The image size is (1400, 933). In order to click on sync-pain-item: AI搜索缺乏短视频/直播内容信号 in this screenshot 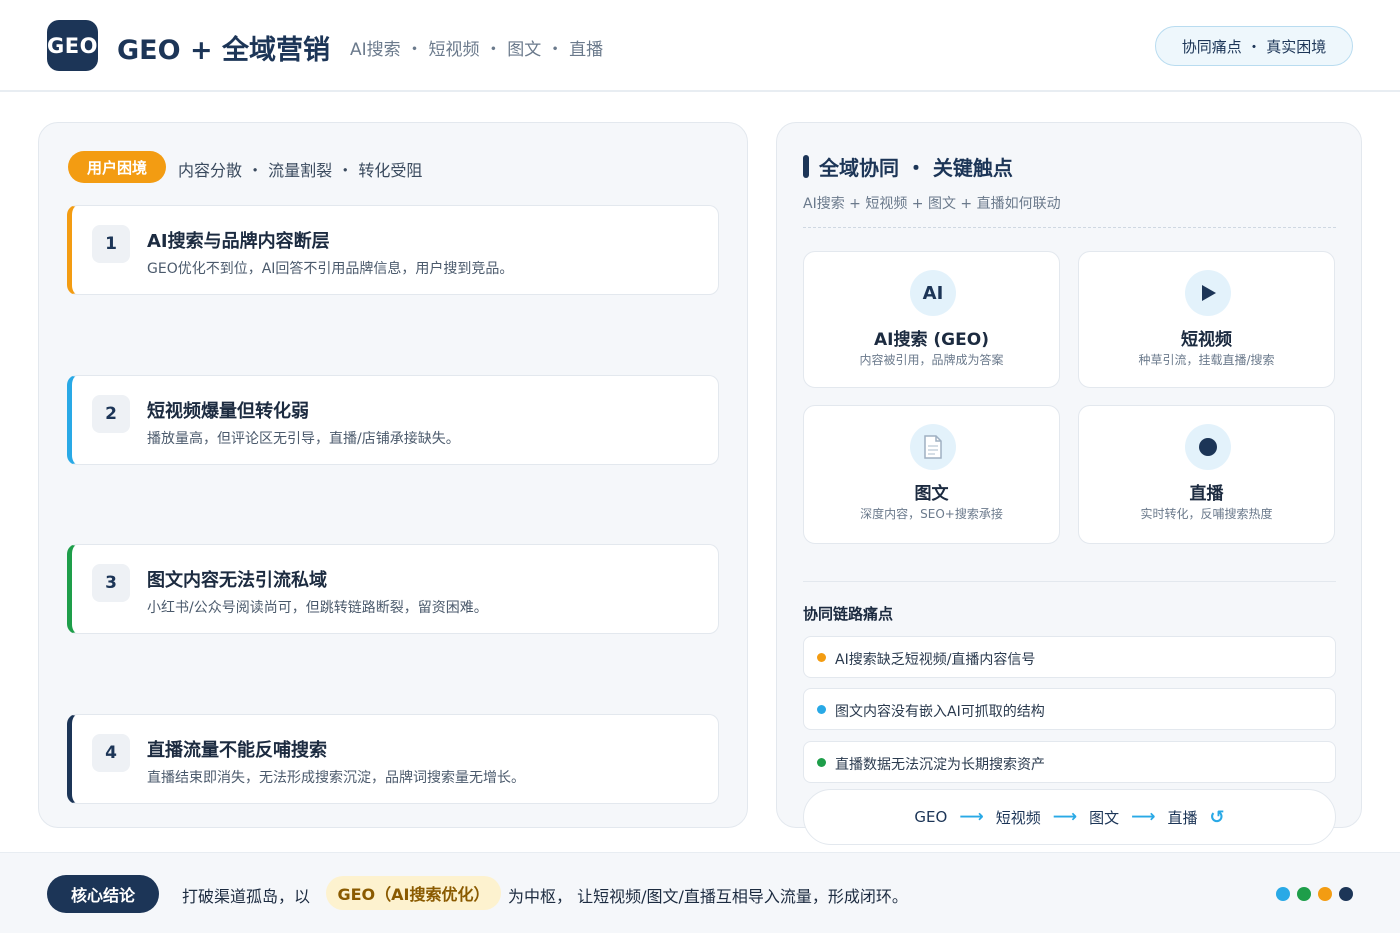, I will do `click(1069, 657)`.